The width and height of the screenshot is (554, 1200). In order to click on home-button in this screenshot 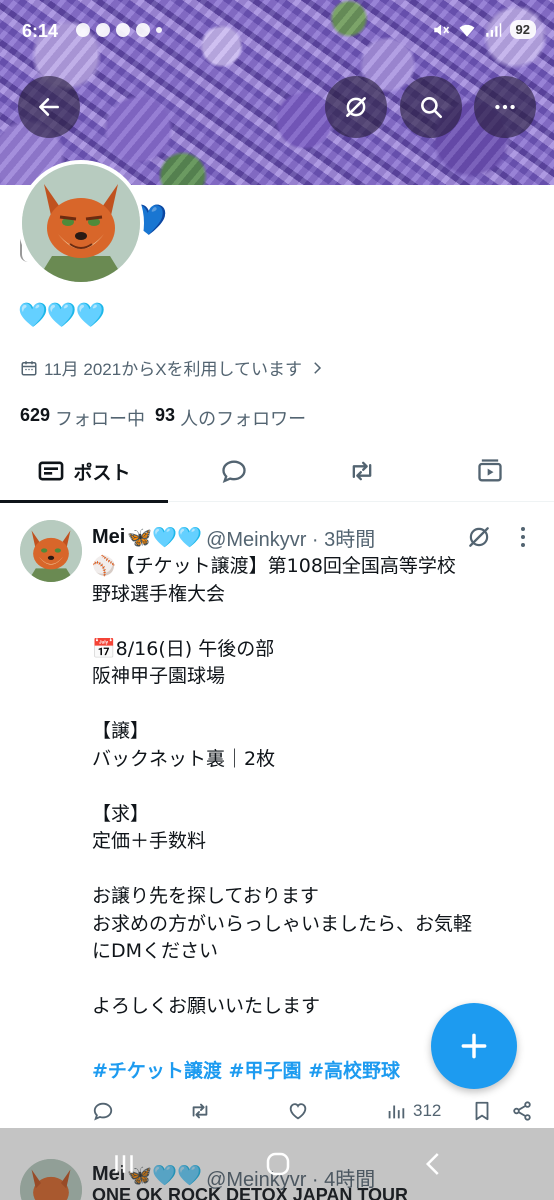, I will do `click(278, 1164)`.